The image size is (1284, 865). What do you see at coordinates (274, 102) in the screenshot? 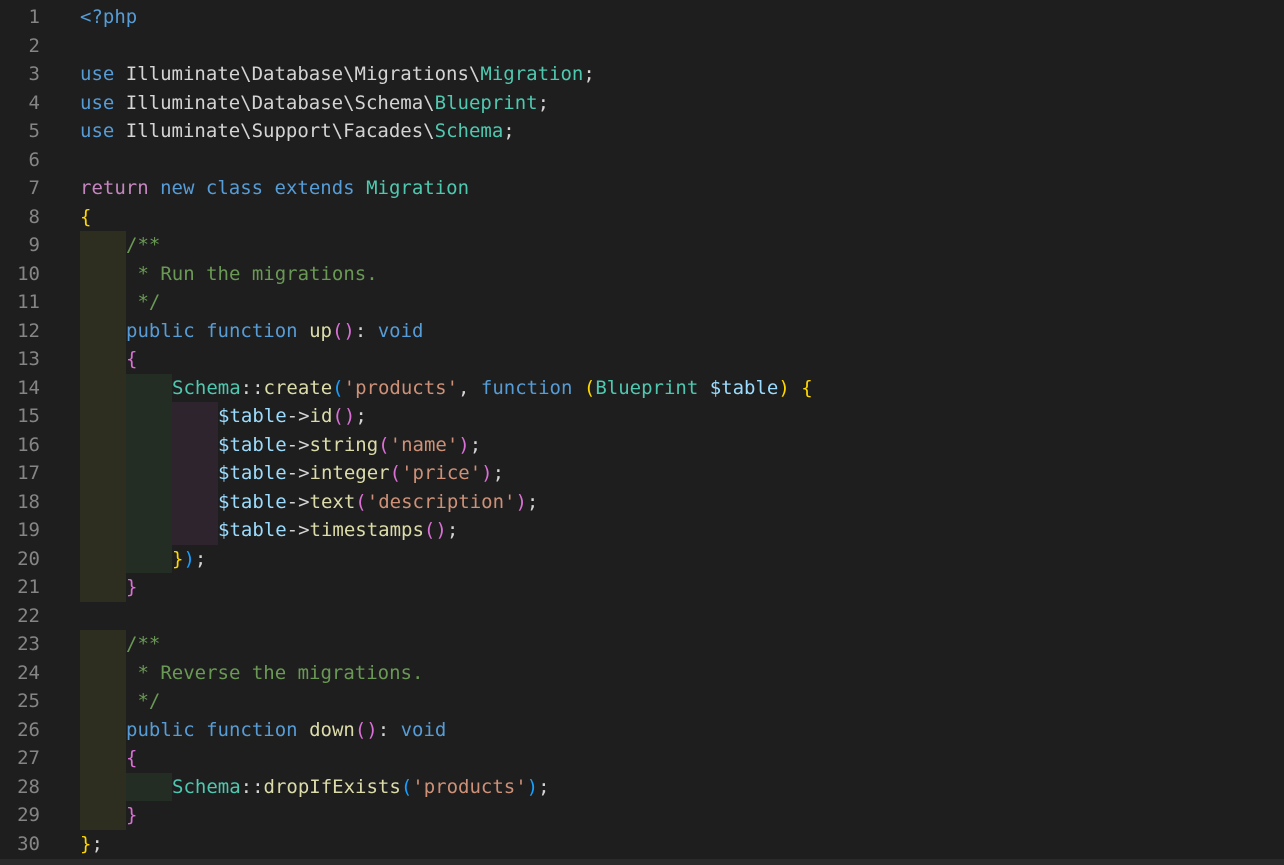
I see `code-token: Illuminate\Database\Schema\` at bounding box center [274, 102].